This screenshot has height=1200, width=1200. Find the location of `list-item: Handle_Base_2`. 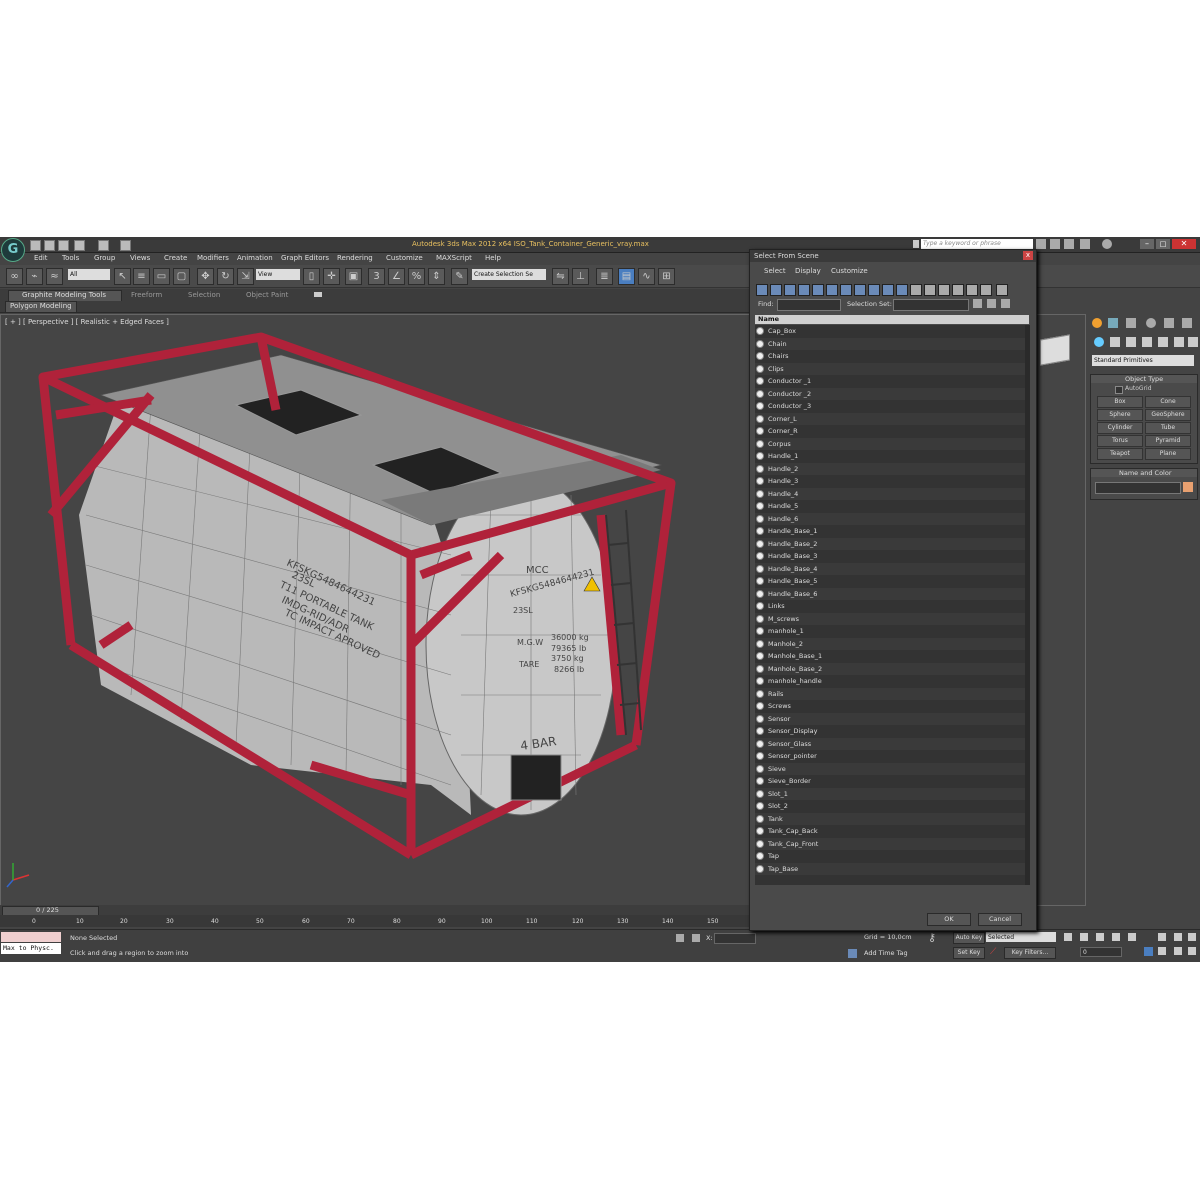

list-item: Handle_Base_2 is located at coordinates (892, 543).